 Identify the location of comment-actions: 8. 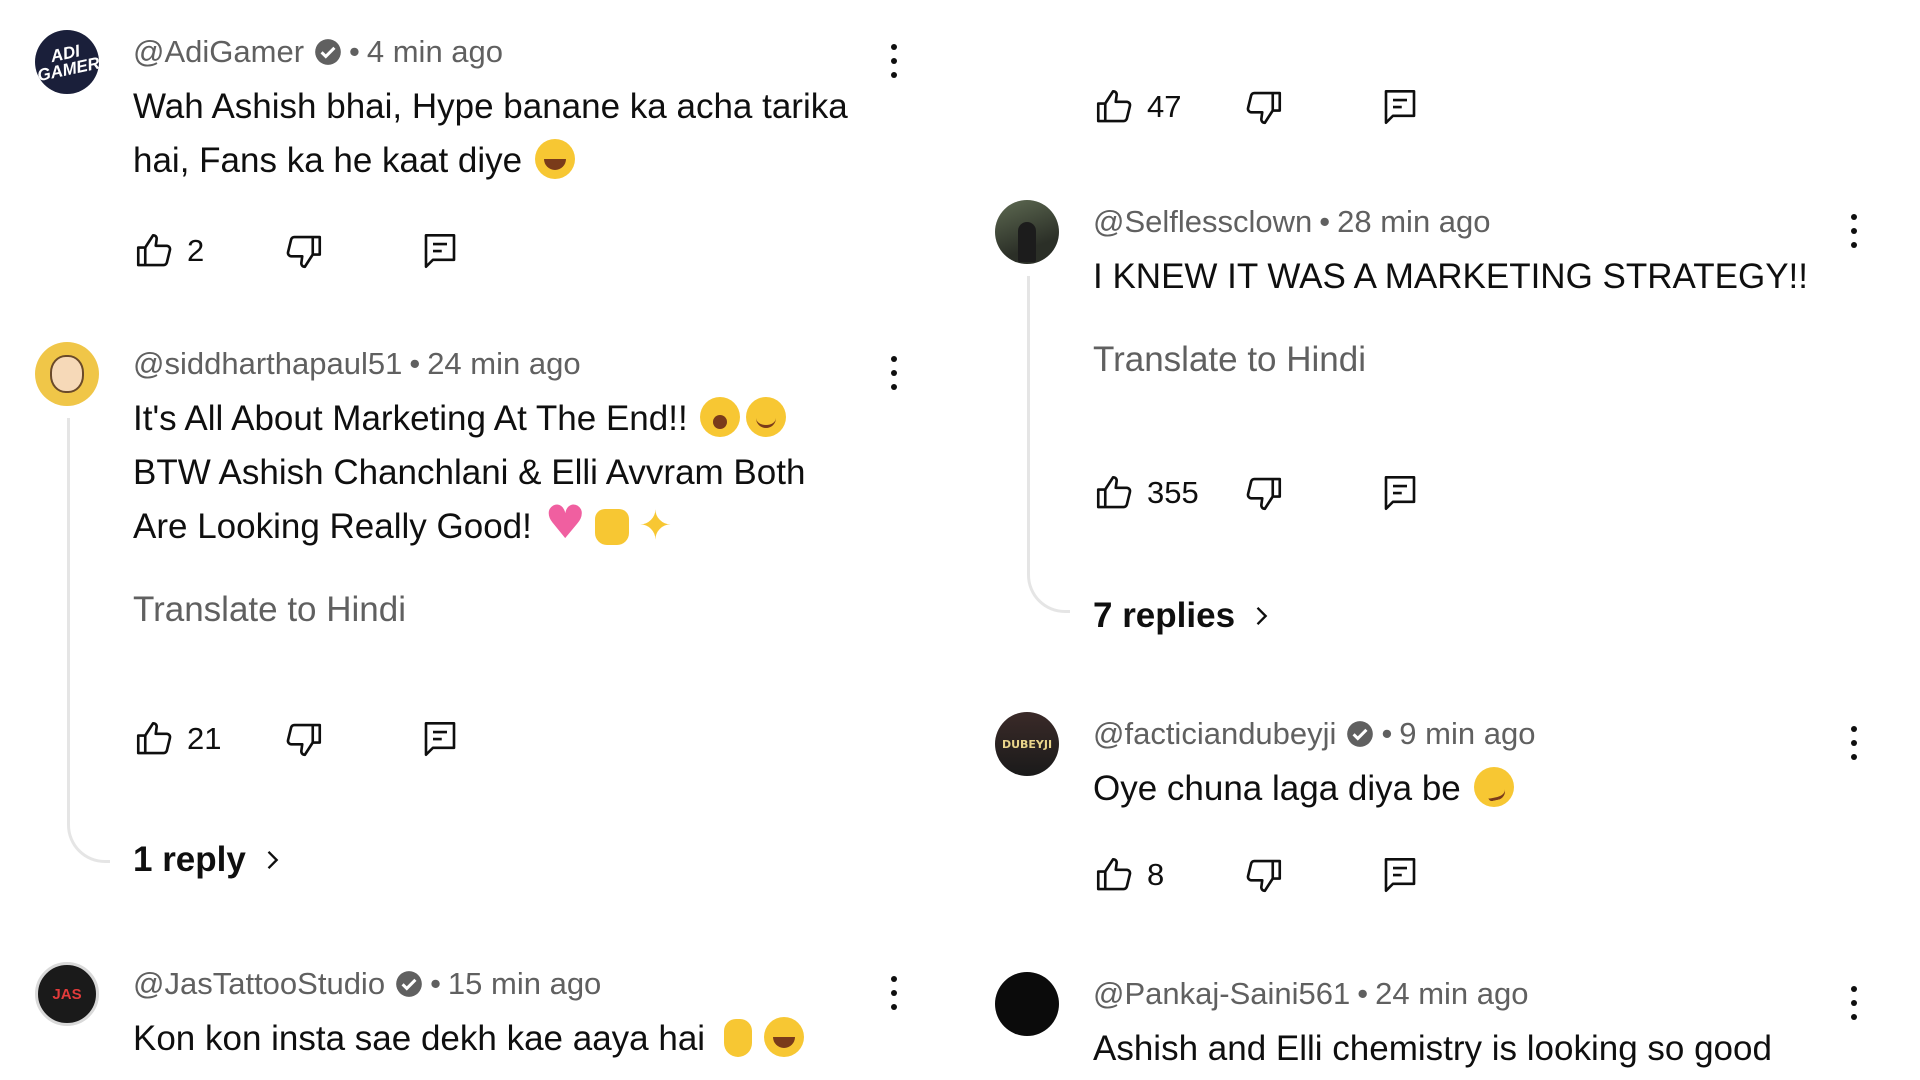
(1257, 875).